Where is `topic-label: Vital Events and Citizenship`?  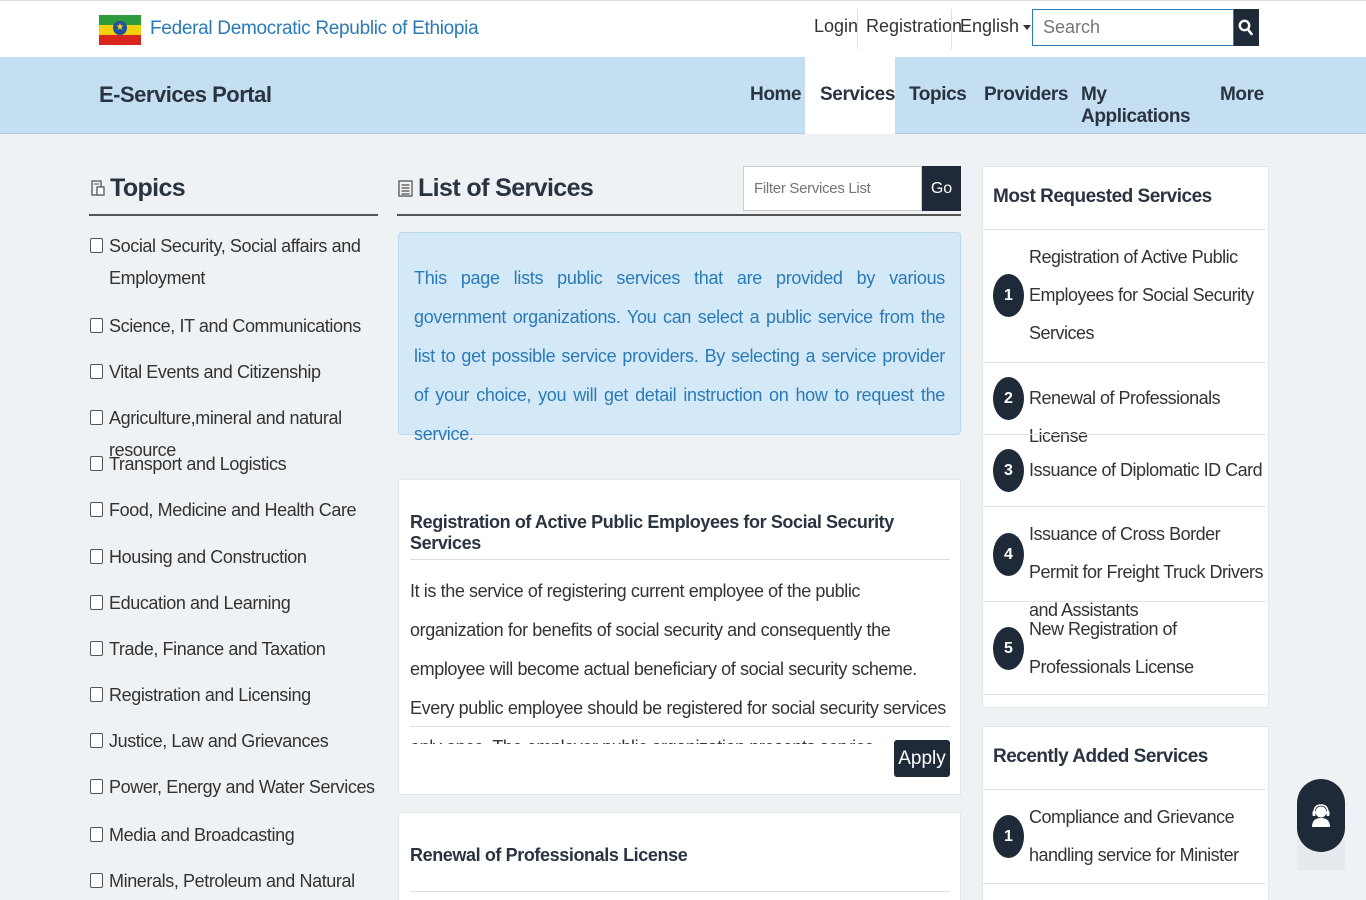
topic-label: Vital Events and Citizenship is located at coordinates (215, 372).